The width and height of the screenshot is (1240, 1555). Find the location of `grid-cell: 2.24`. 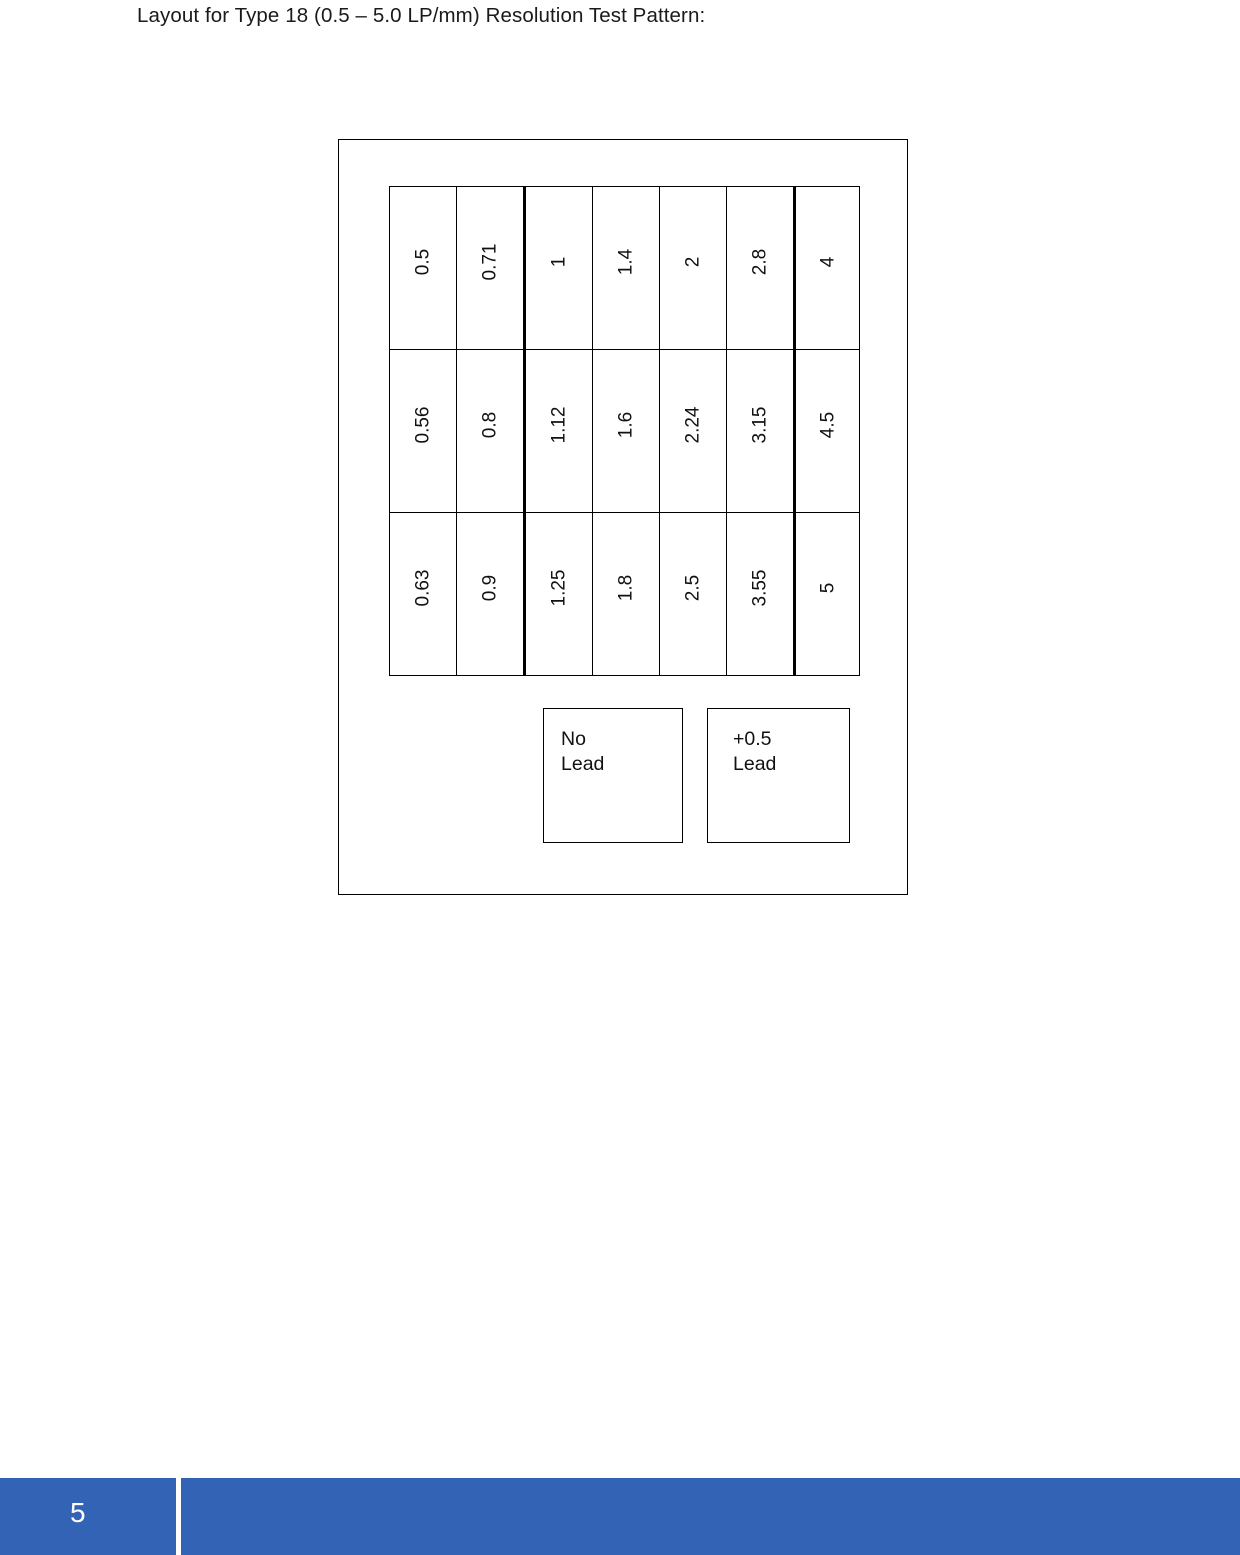

grid-cell: 2.24 is located at coordinates (693, 431).